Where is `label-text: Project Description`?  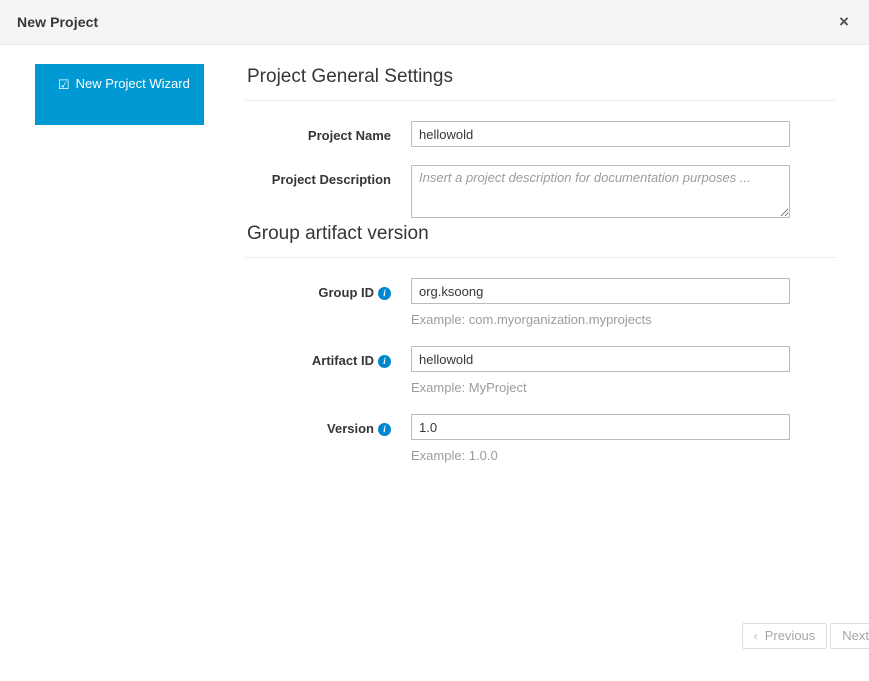 label-text: Project Description is located at coordinates (331, 179).